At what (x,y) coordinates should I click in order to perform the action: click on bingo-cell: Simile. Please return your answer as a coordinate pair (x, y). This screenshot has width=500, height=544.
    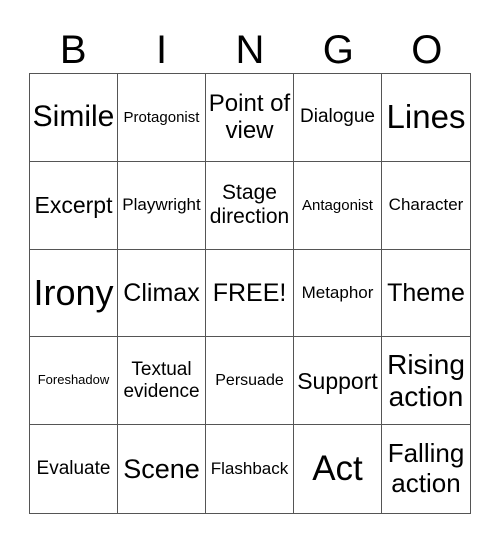
    Looking at the image, I should click on (74, 118).